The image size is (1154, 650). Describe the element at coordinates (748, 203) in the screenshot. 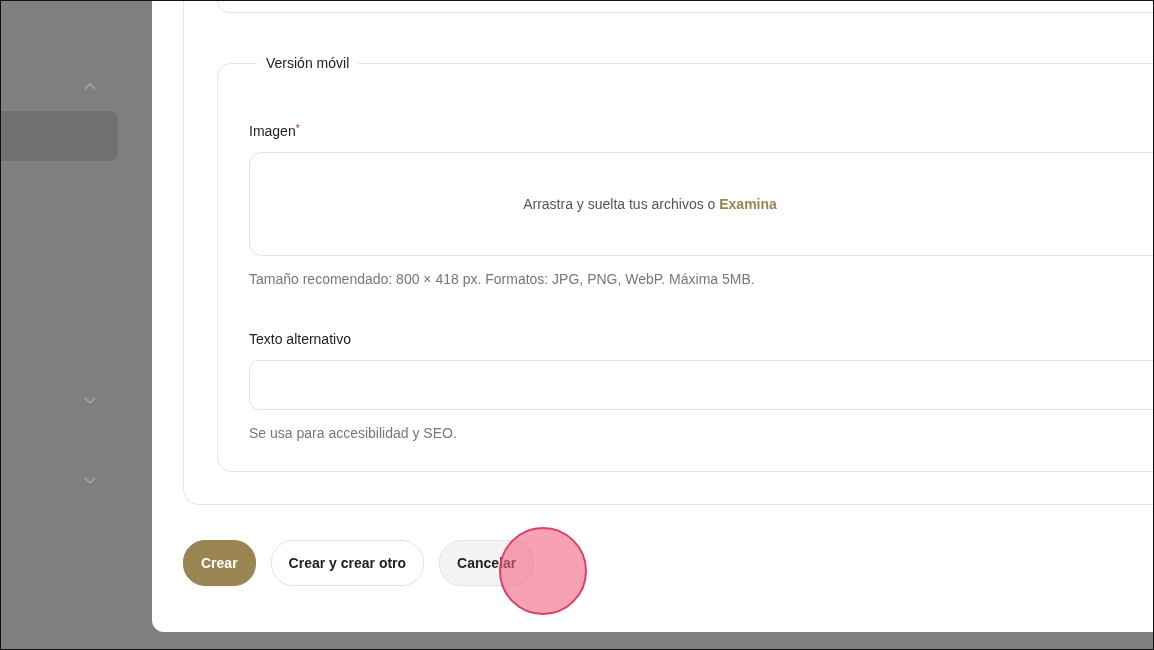

I see `browse-link: Examina` at that location.